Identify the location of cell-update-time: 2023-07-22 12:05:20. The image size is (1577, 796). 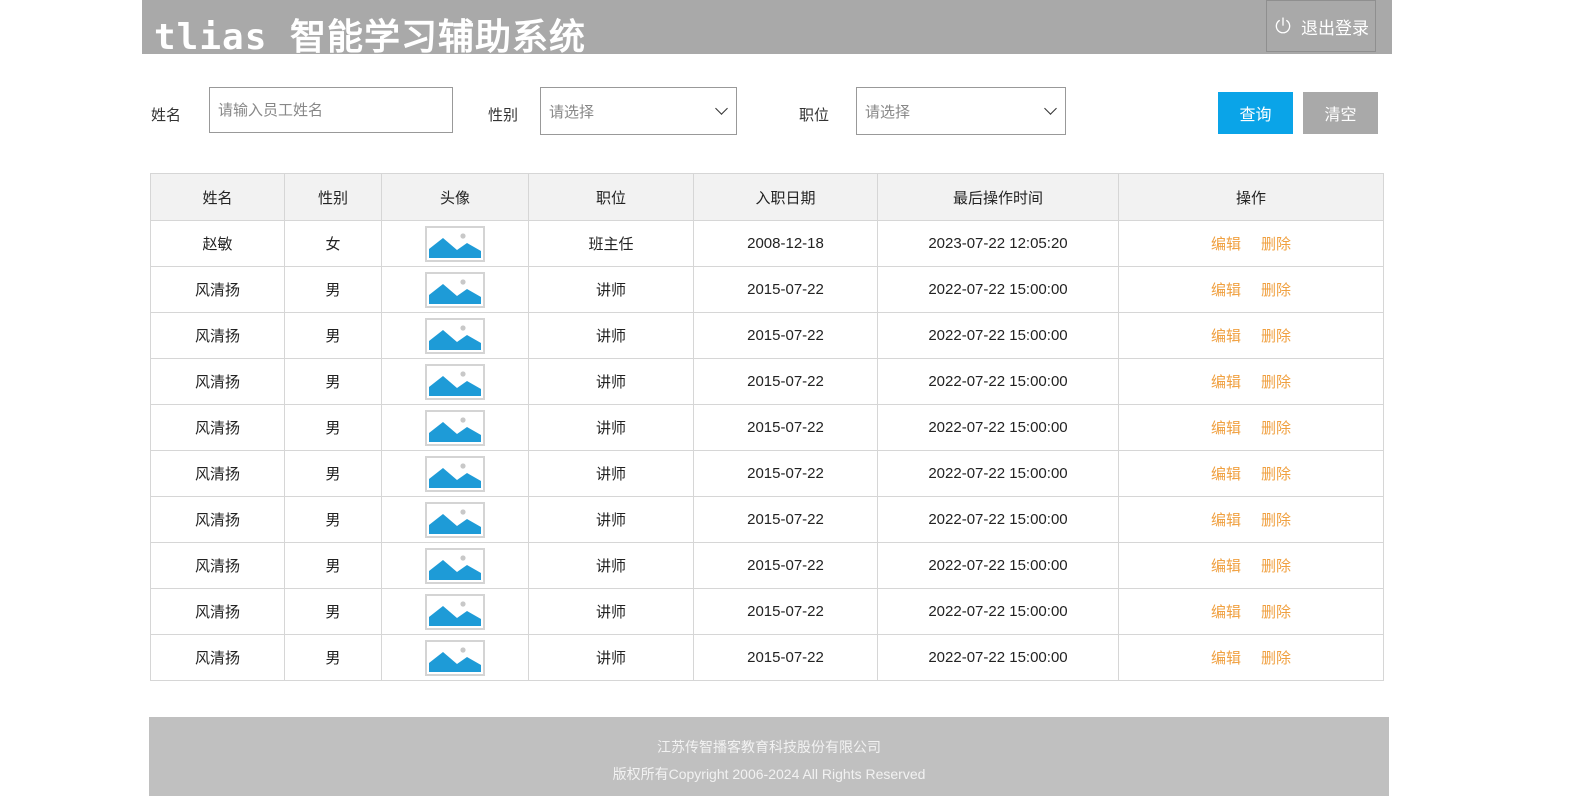
(998, 243).